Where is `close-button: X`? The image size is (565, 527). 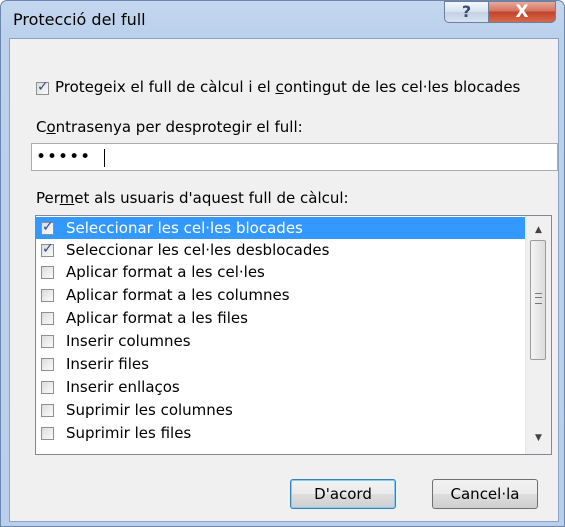
close-button: X is located at coordinates (522, 12).